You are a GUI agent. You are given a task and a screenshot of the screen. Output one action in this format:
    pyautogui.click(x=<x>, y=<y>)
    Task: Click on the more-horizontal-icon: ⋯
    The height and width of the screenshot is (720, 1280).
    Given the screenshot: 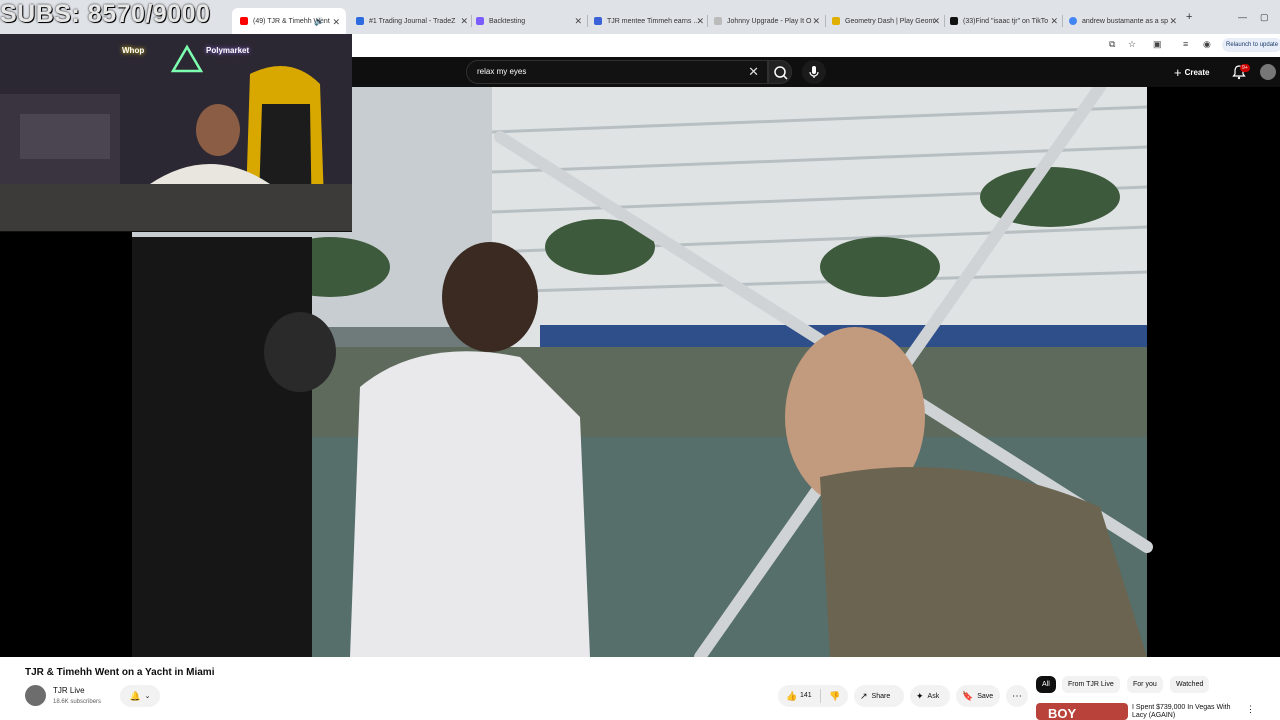 What is the action you would take?
    pyautogui.click(x=1017, y=696)
    